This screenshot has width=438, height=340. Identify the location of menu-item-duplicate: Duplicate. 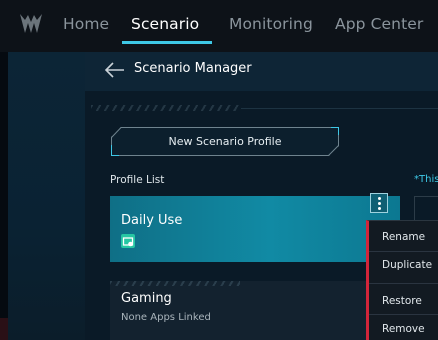
(407, 265).